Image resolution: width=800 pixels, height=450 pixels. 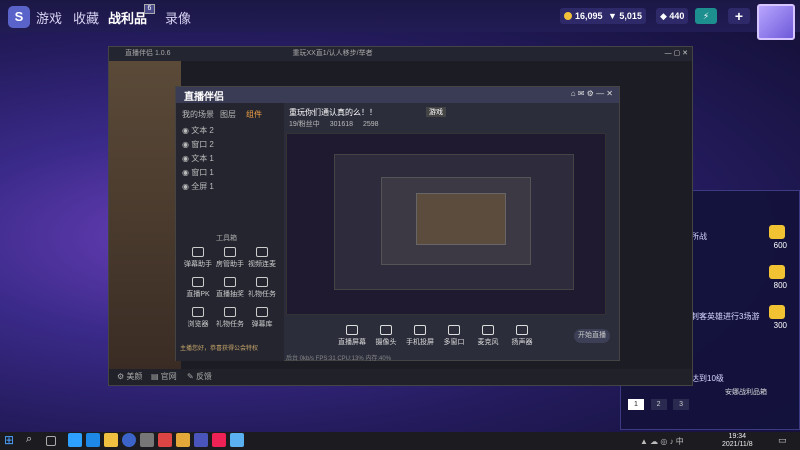 What do you see at coordinates (254, 114) in the screenshot?
I see `tab-components: 组件` at bounding box center [254, 114].